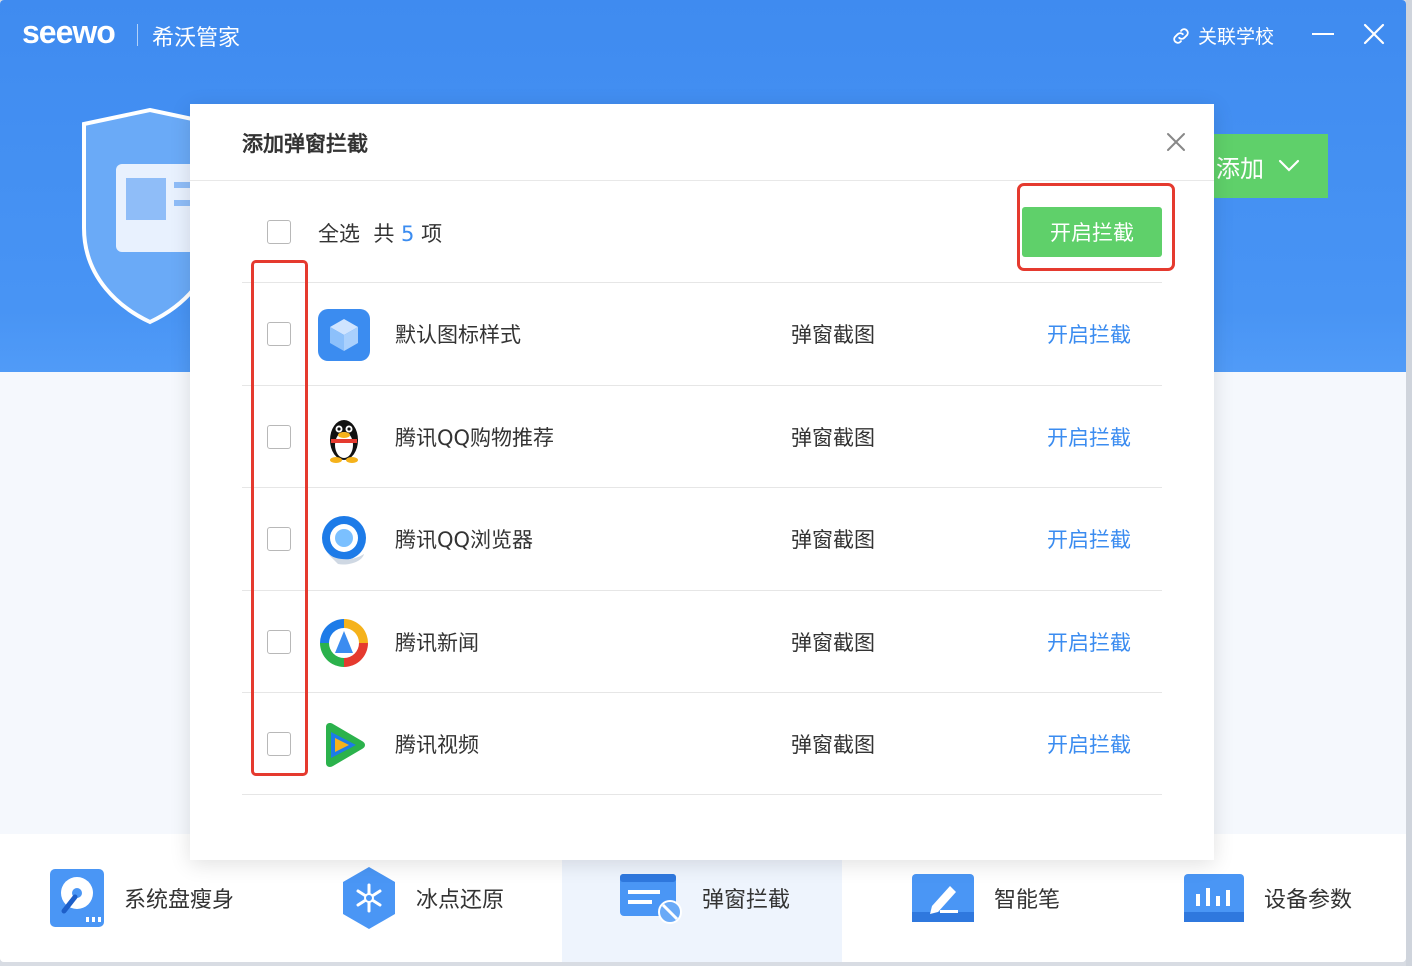  Describe the element at coordinates (1271, 166) in the screenshot. I see `add-dropdown-button: 添加` at that location.